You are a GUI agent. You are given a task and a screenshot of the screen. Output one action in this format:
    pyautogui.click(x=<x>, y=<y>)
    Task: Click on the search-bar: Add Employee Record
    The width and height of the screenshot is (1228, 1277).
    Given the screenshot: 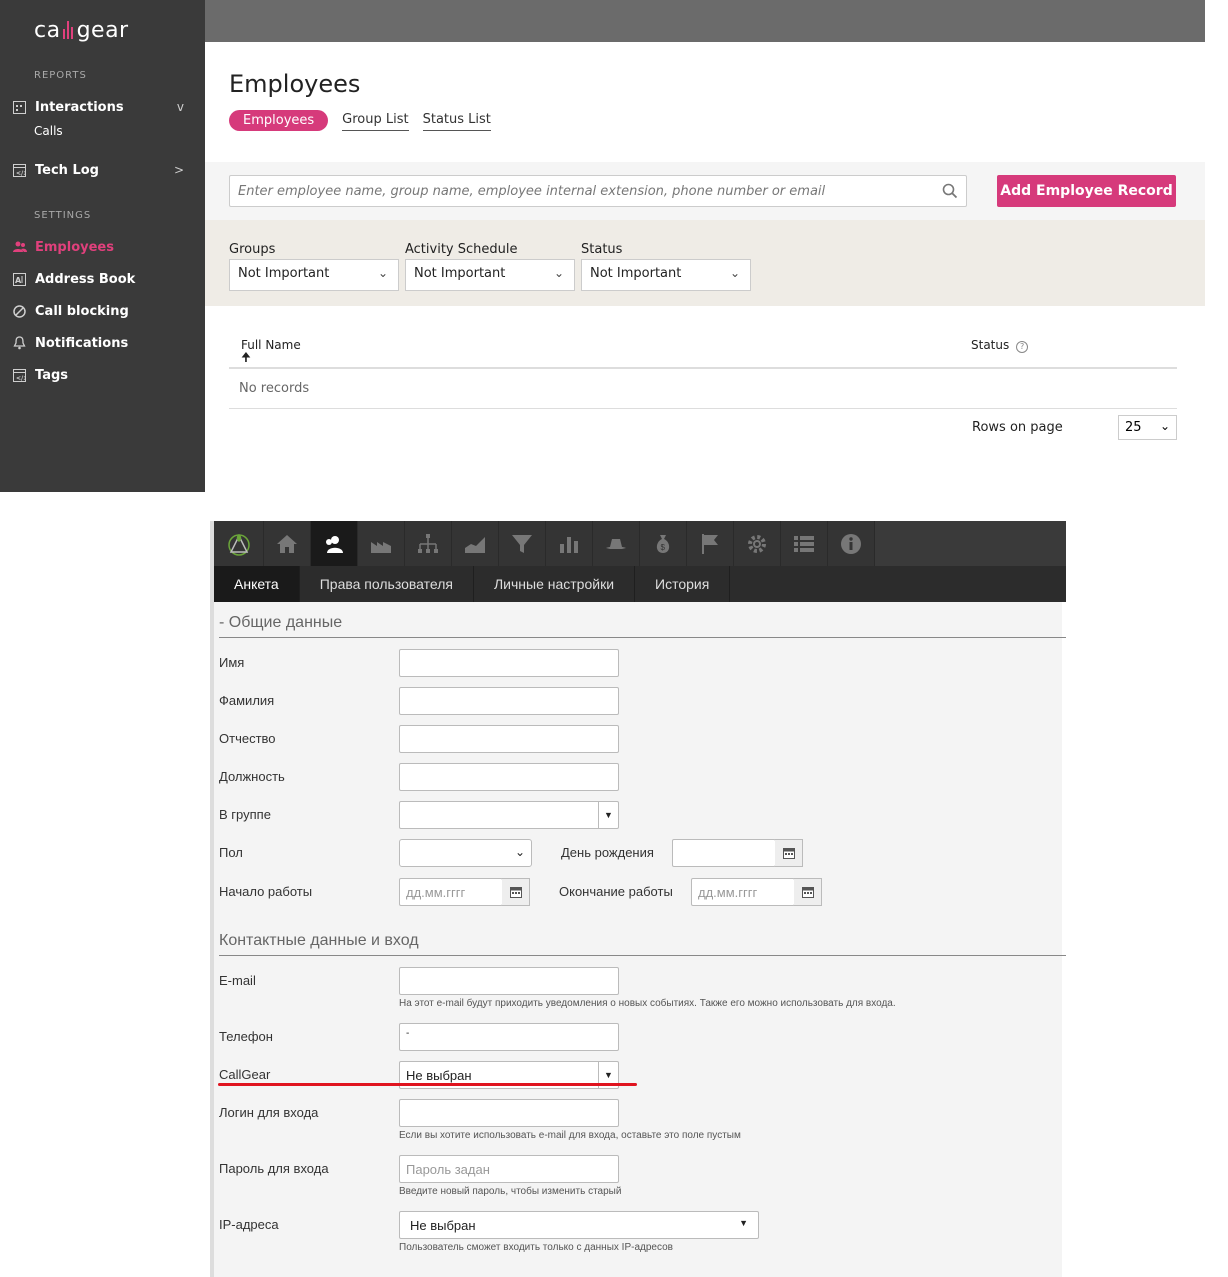 What is the action you would take?
    pyautogui.click(x=705, y=191)
    